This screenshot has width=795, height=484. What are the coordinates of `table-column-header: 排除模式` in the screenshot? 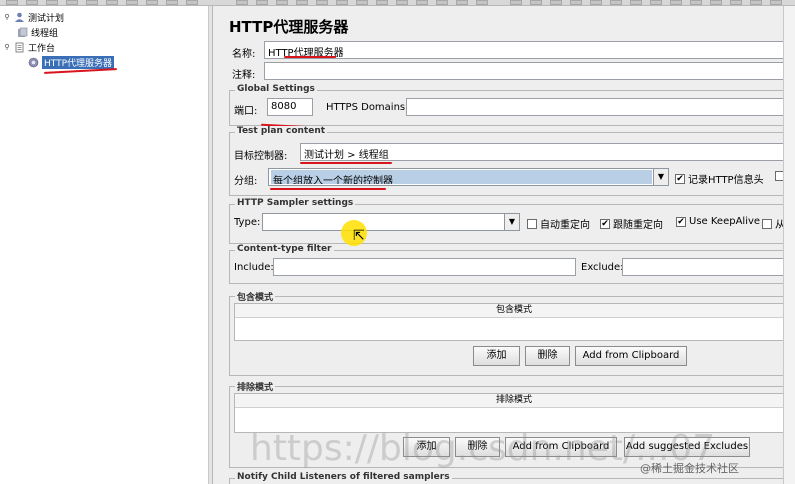 It's located at (514, 401).